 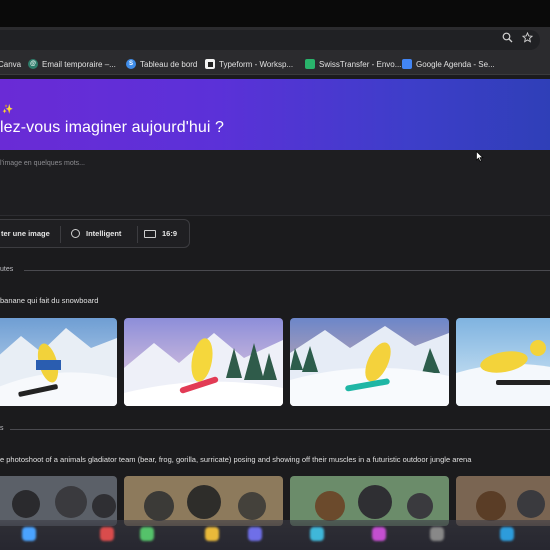 I want to click on aspect-ratio-icon, so click(x=150, y=233).